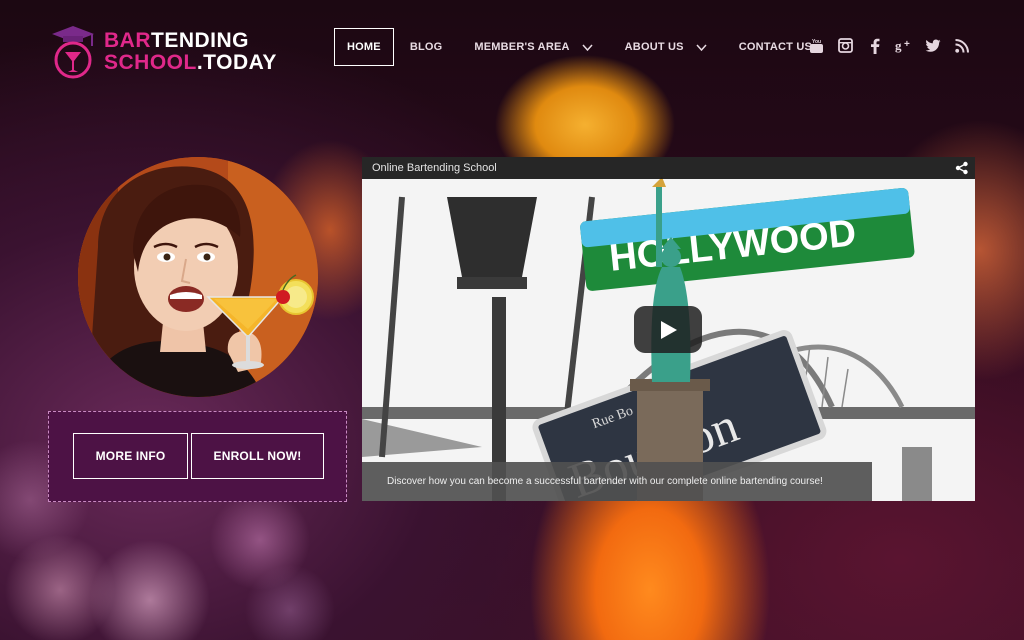  Describe the element at coordinates (150, 62) in the screenshot. I see `logo-text-school: SCHOOL` at that location.